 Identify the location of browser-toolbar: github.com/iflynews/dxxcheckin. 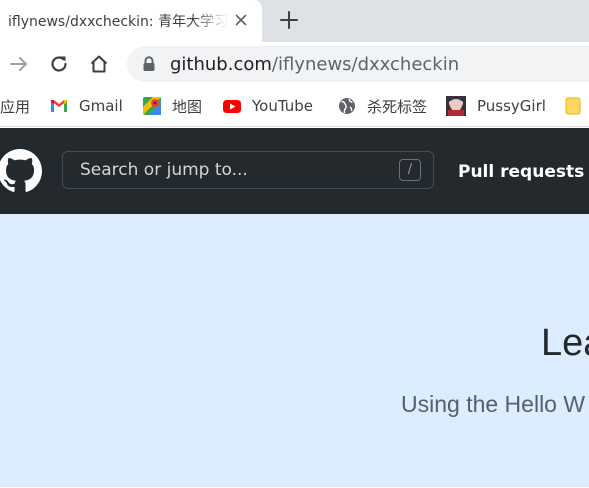
(294, 64).